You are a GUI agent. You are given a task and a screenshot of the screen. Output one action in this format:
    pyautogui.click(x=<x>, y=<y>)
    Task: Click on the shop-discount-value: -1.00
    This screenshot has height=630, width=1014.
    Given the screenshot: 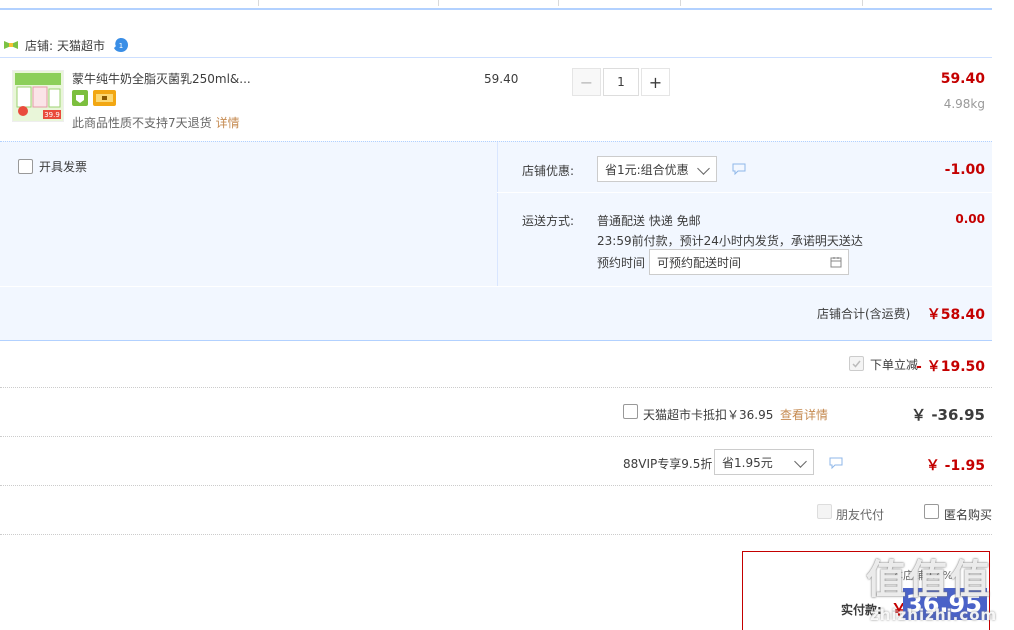 What is the action you would take?
    pyautogui.click(x=964, y=170)
    